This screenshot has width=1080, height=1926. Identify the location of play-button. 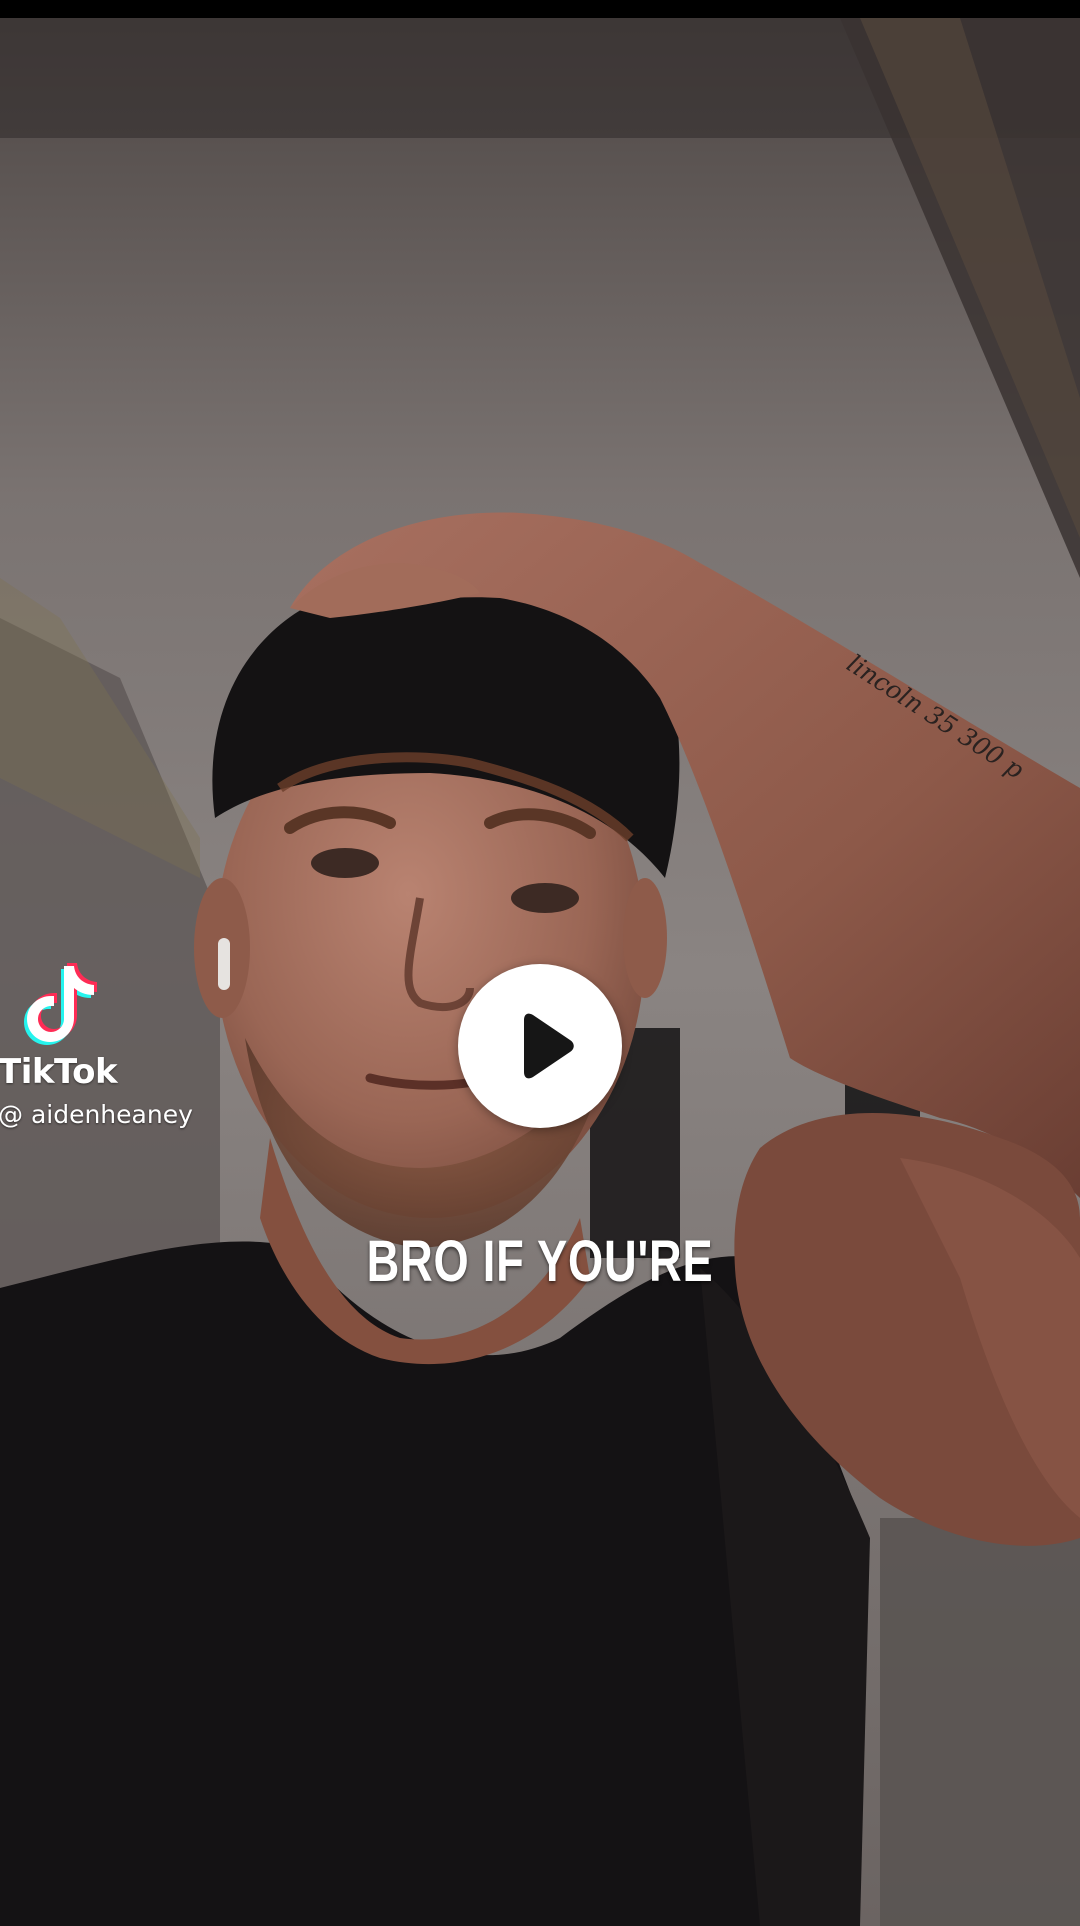
(540, 1046).